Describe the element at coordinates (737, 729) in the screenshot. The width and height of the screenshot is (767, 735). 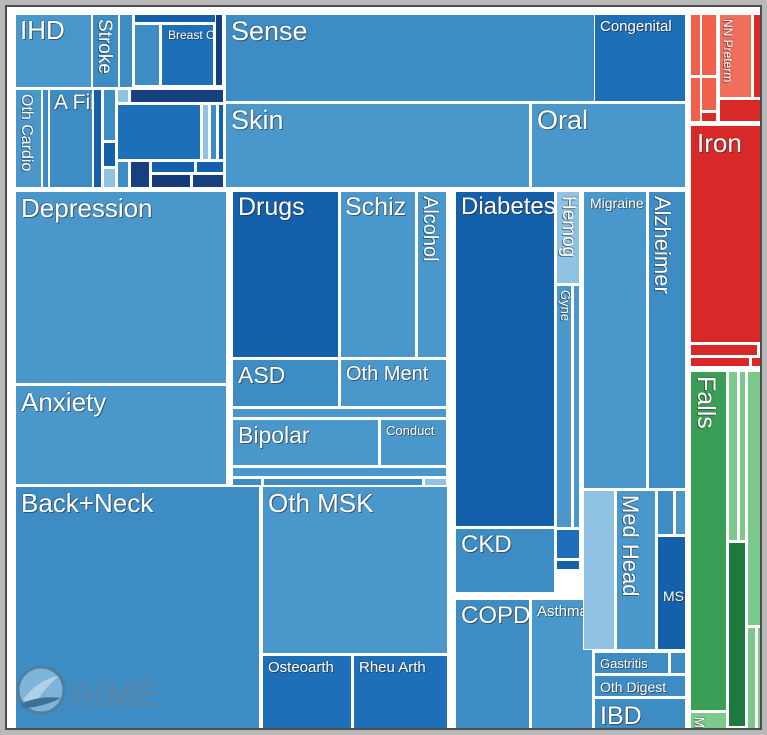
I see `tile-inj-g` at that location.